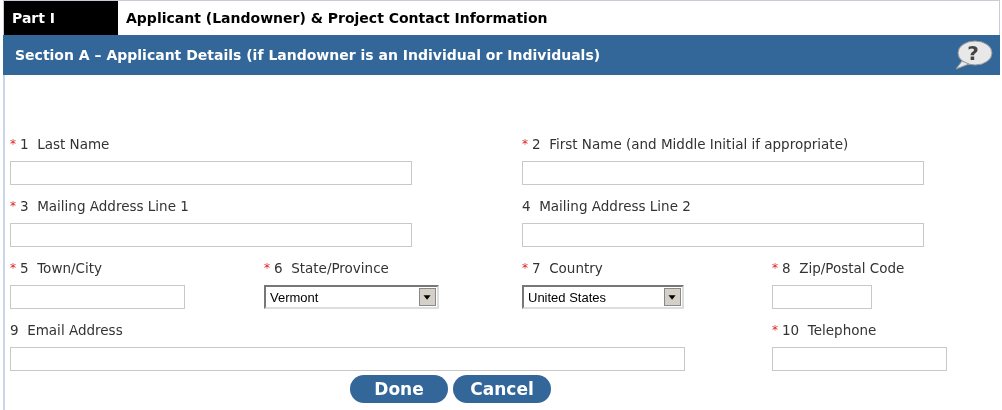 The width and height of the screenshot is (1002, 410). Describe the element at coordinates (351, 297) in the screenshot. I see `dropdown-field: Vermont` at that location.